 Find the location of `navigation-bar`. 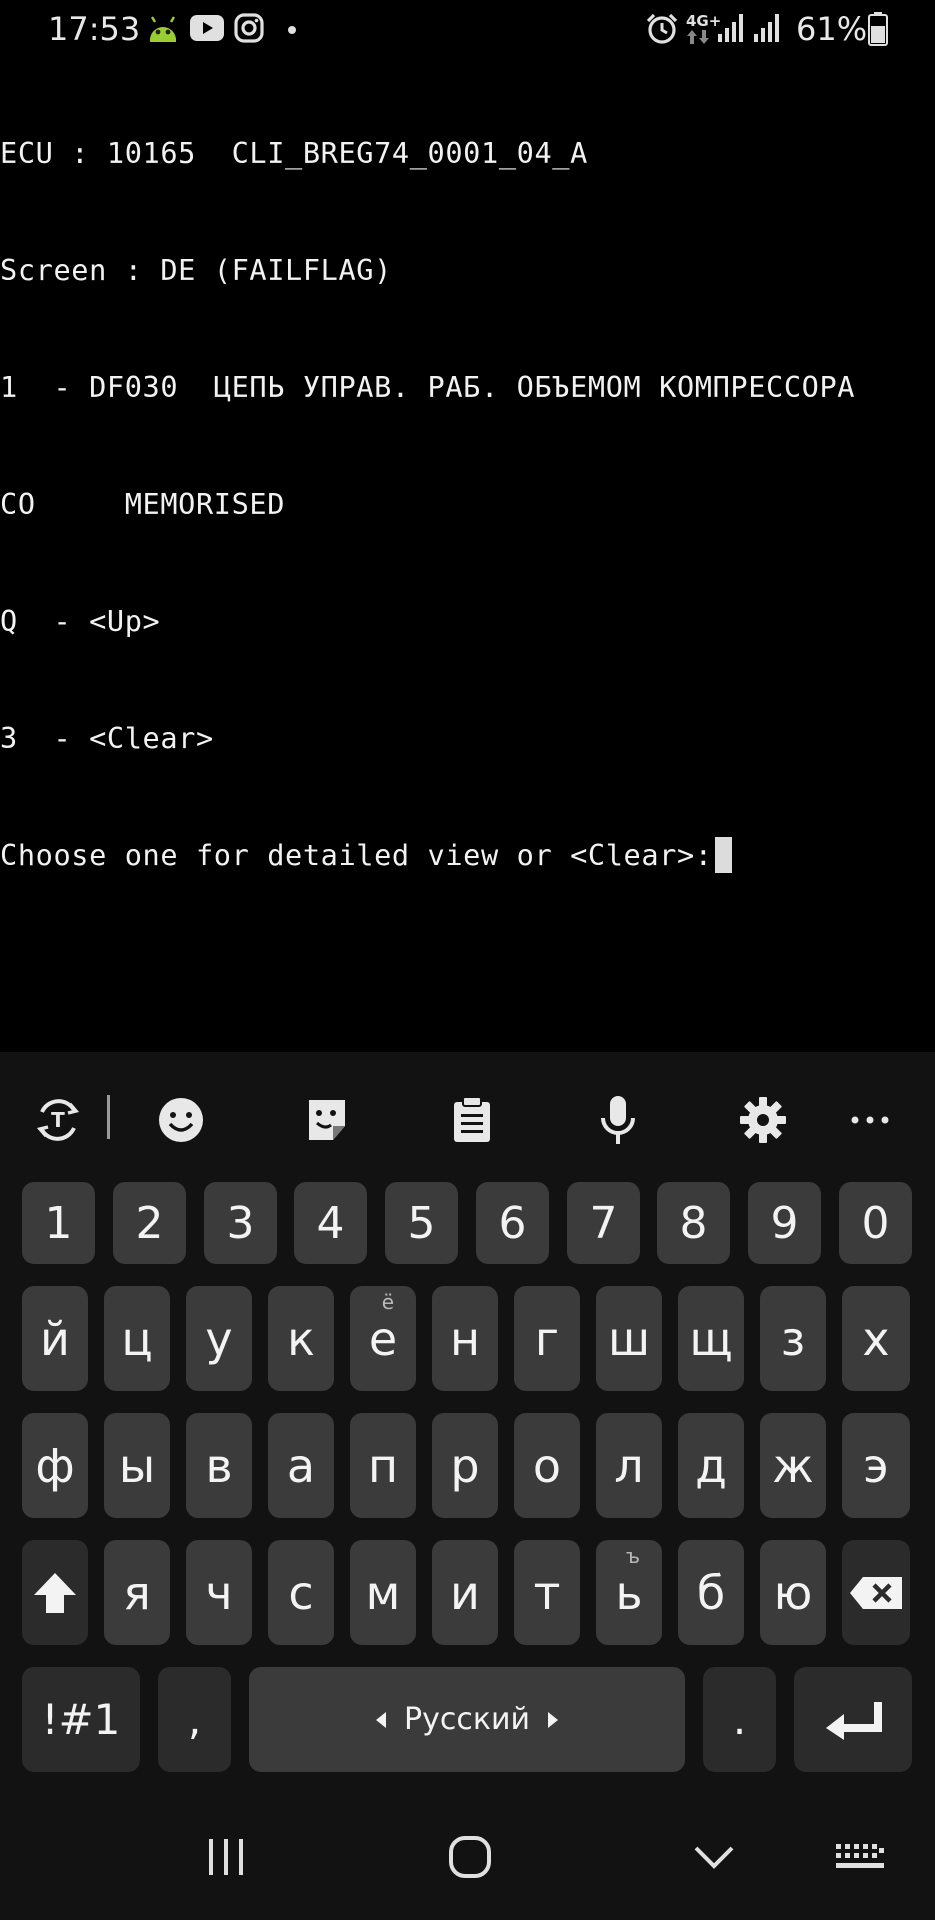

navigation-bar is located at coordinates (467, 1856).